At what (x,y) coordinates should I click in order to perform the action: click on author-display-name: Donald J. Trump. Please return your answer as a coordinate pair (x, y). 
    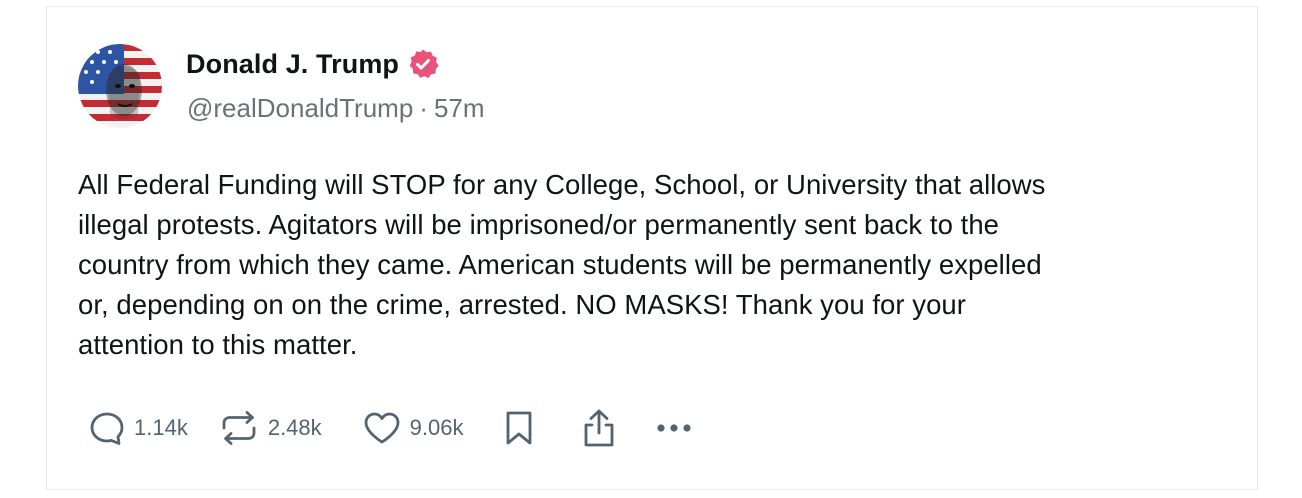
    Looking at the image, I should click on (292, 64).